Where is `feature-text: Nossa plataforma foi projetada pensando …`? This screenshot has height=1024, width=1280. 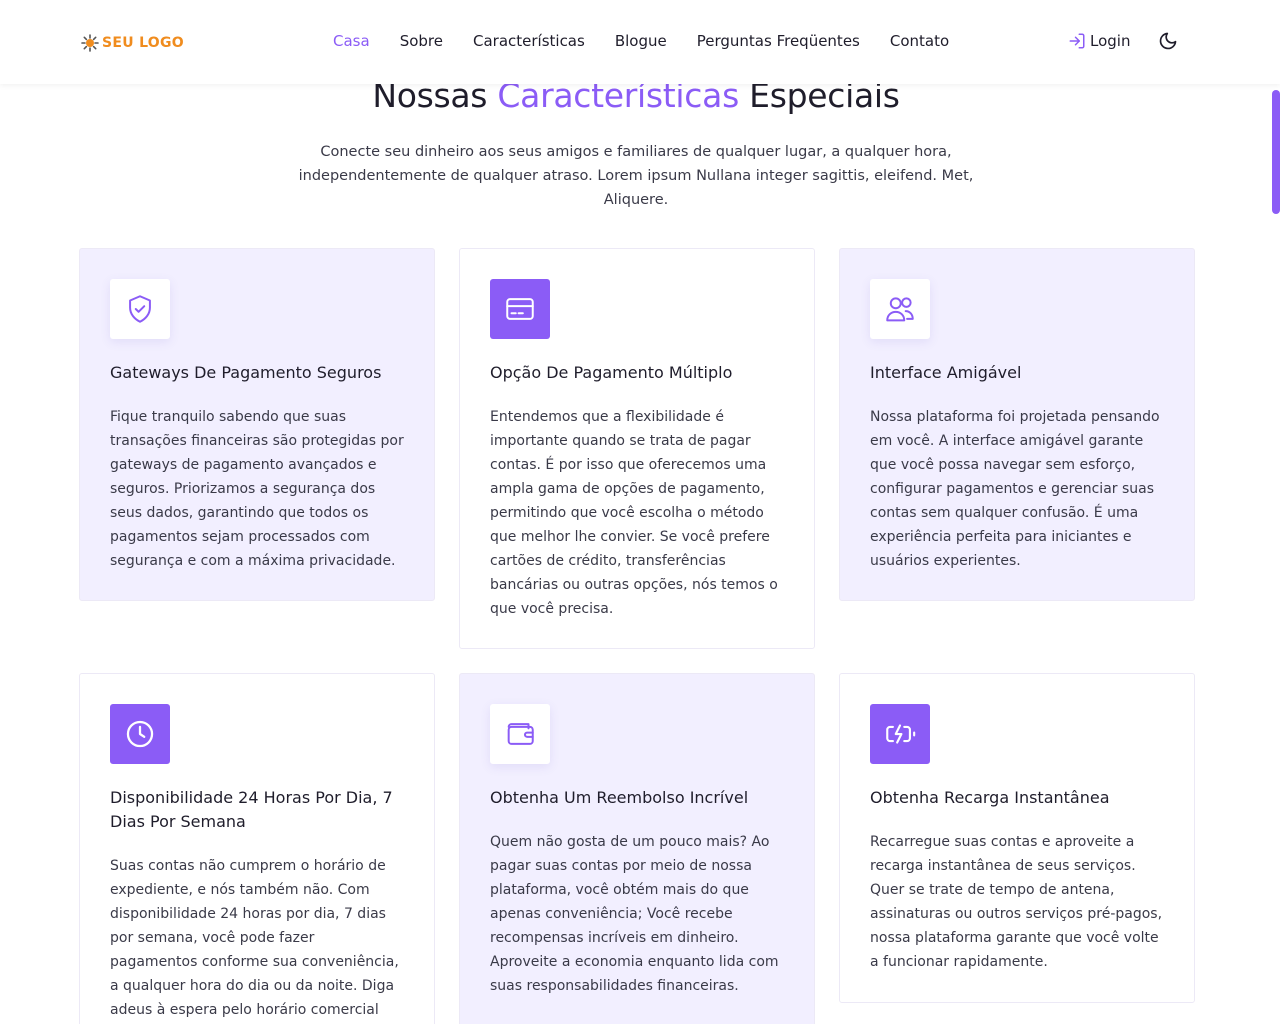 feature-text: Nossa plataforma foi projetada pensando … is located at coordinates (1015, 489).